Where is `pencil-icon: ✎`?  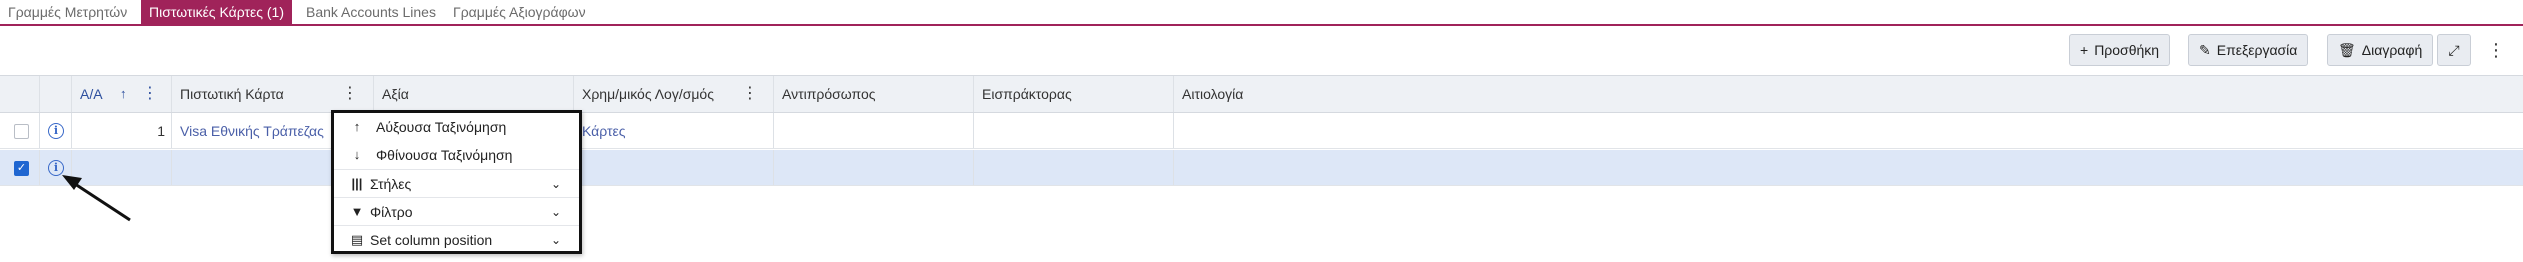 pencil-icon: ✎ is located at coordinates (2205, 50).